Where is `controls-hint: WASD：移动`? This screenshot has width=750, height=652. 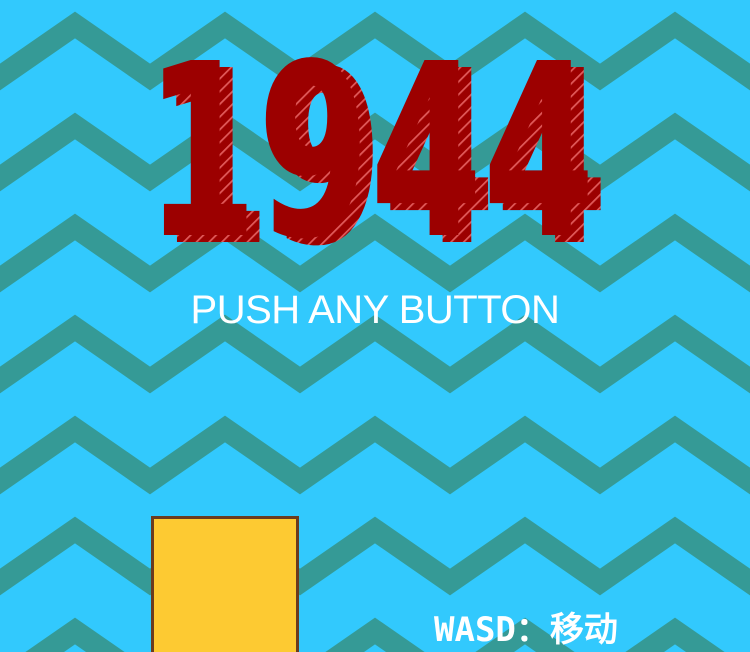 controls-hint: WASD：移动 is located at coordinates (526, 630).